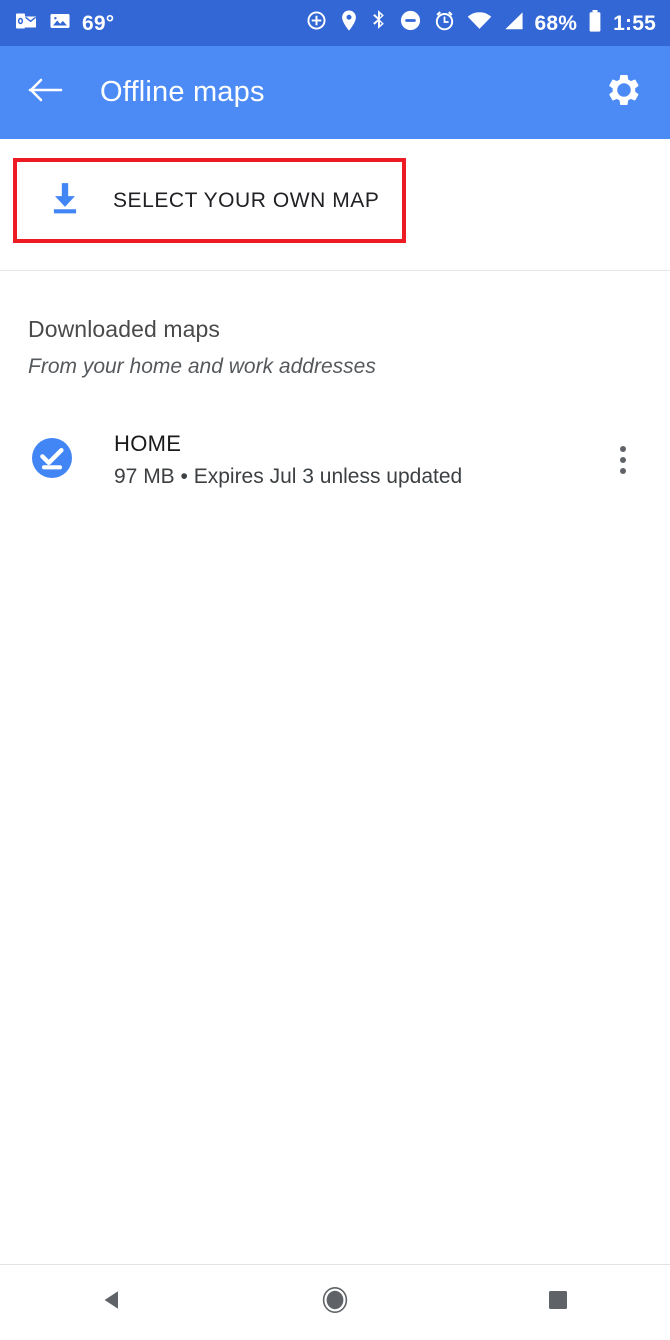 This screenshot has height=1340, width=670. What do you see at coordinates (148, 443) in the screenshot?
I see `map-name: HOME` at bounding box center [148, 443].